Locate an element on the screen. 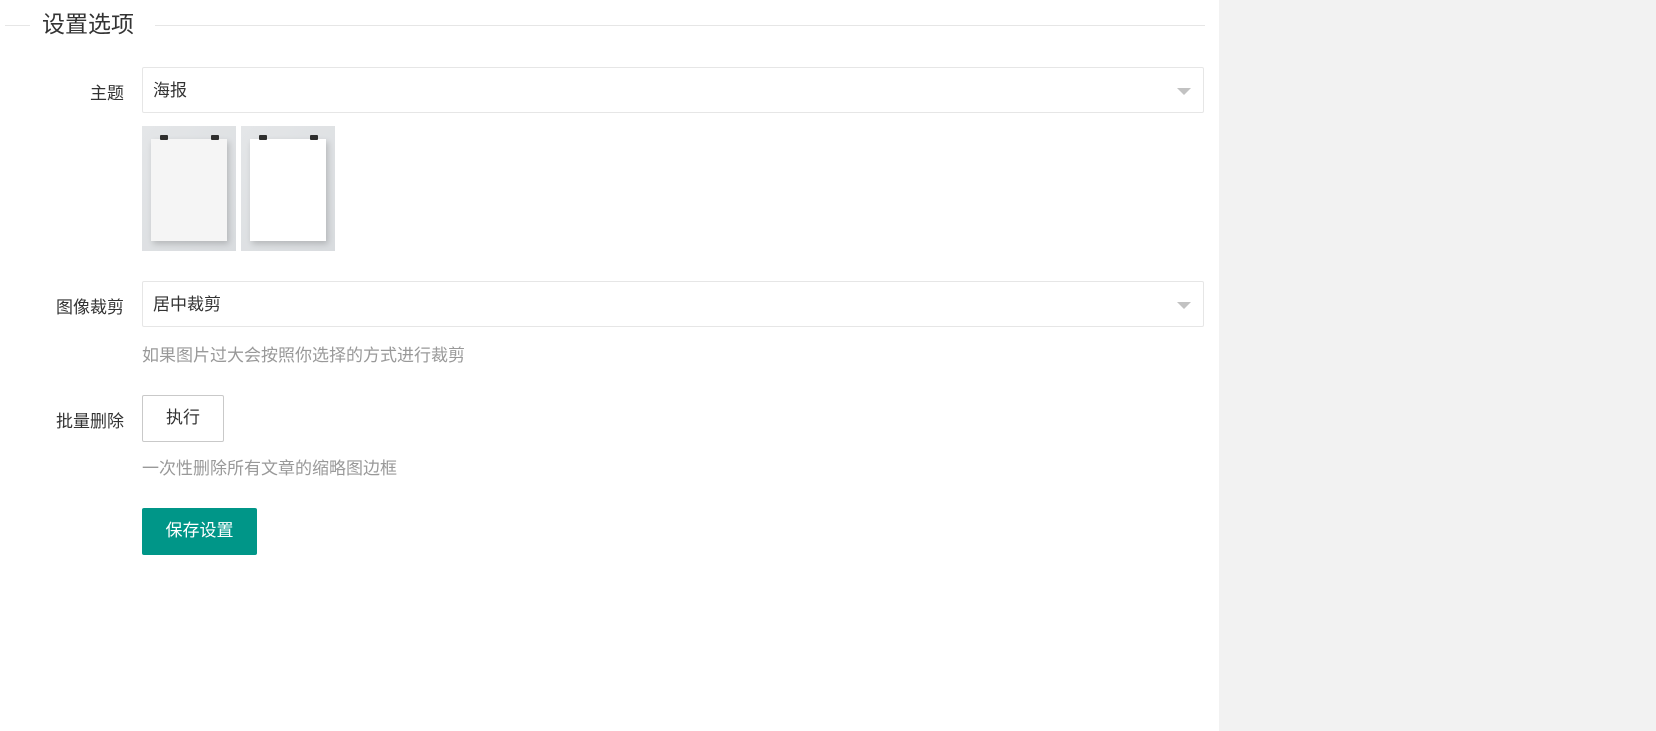 The width and height of the screenshot is (1656, 731). save-settings-button: 保存设置 is located at coordinates (199, 531).